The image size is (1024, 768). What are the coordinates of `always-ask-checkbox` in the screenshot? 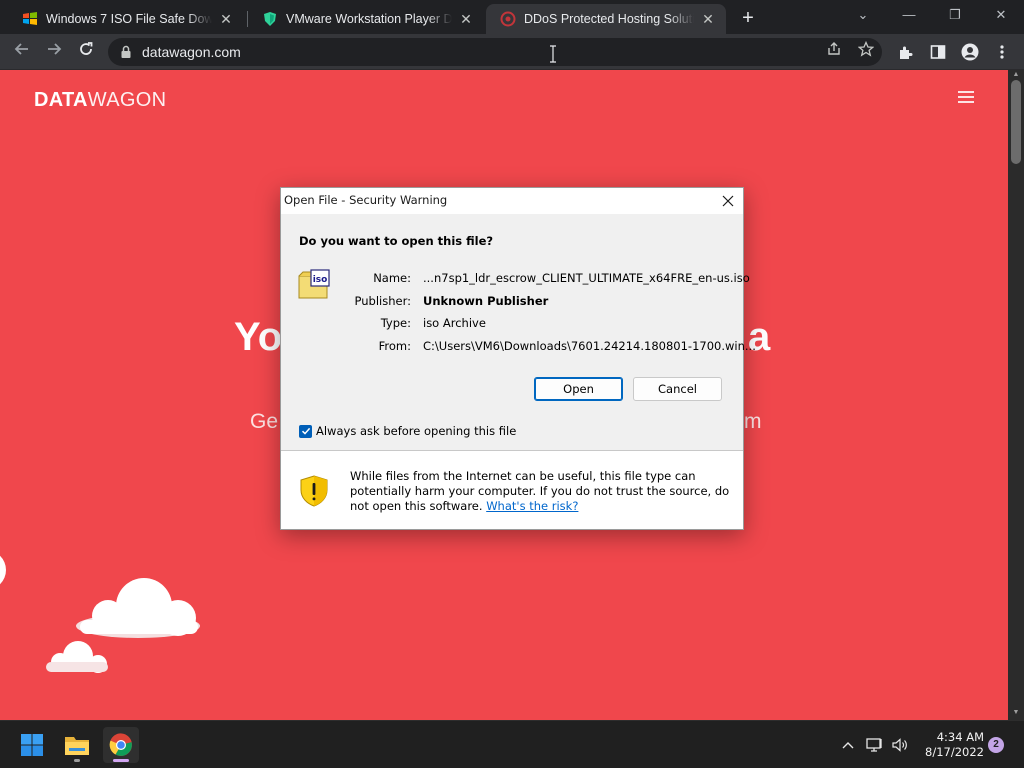 It's located at (305, 431).